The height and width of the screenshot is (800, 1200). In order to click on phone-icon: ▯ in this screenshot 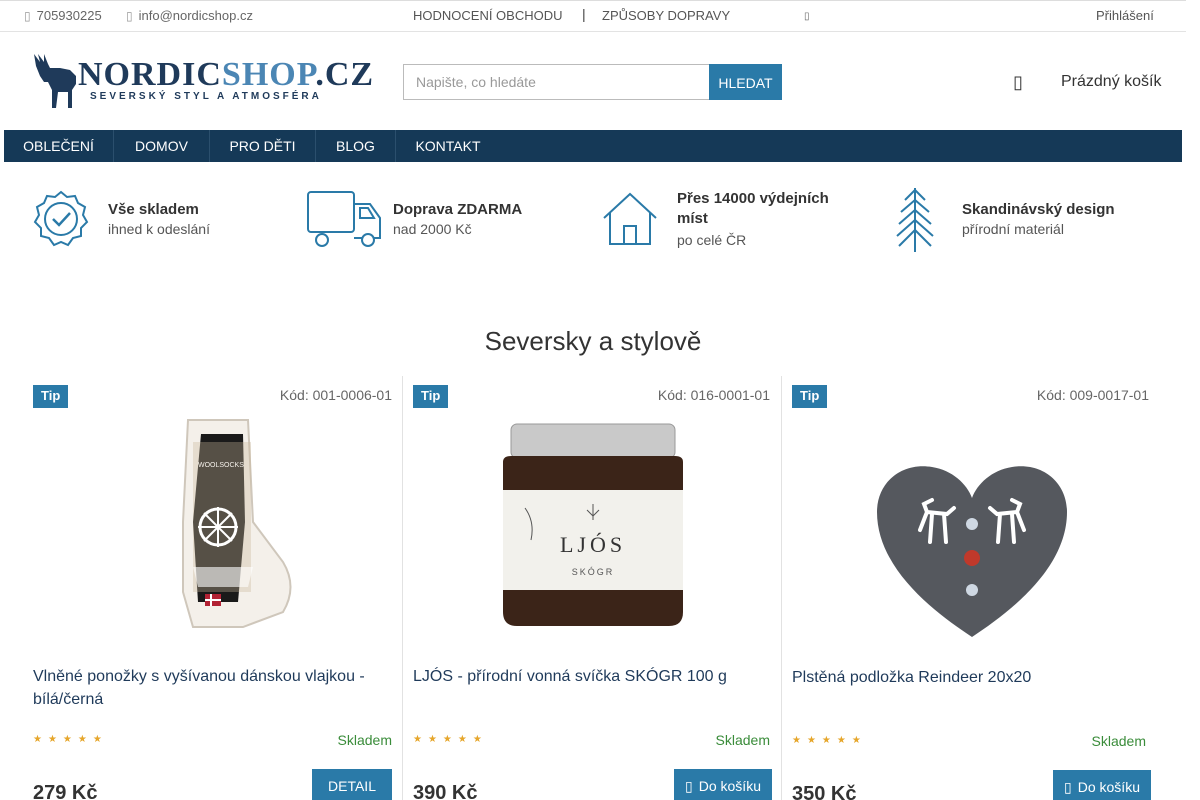, I will do `click(27, 16)`.